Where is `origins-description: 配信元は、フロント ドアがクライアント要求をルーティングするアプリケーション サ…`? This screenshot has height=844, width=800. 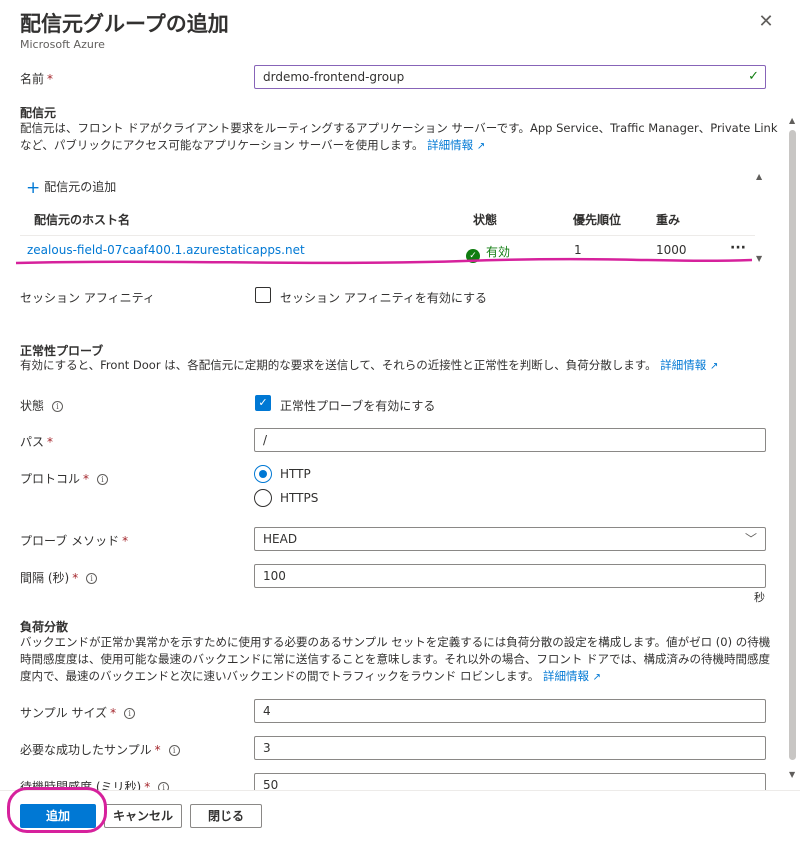 origins-description: 配信元は、フロント ドアがクライアント要求をルーティングするアプリケーション サ… is located at coordinates (399, 136).